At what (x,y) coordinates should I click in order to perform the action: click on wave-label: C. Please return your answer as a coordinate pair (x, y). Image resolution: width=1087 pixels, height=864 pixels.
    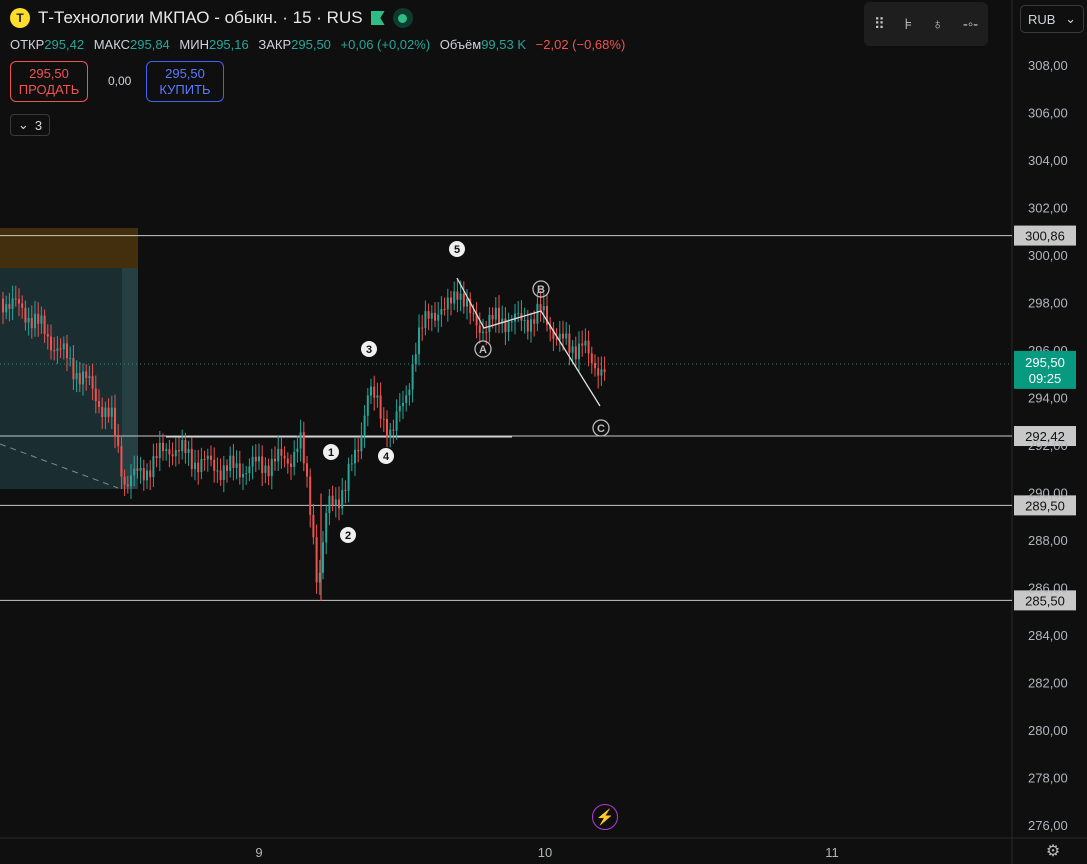
    Looking at the image, I should click on (601, 429).